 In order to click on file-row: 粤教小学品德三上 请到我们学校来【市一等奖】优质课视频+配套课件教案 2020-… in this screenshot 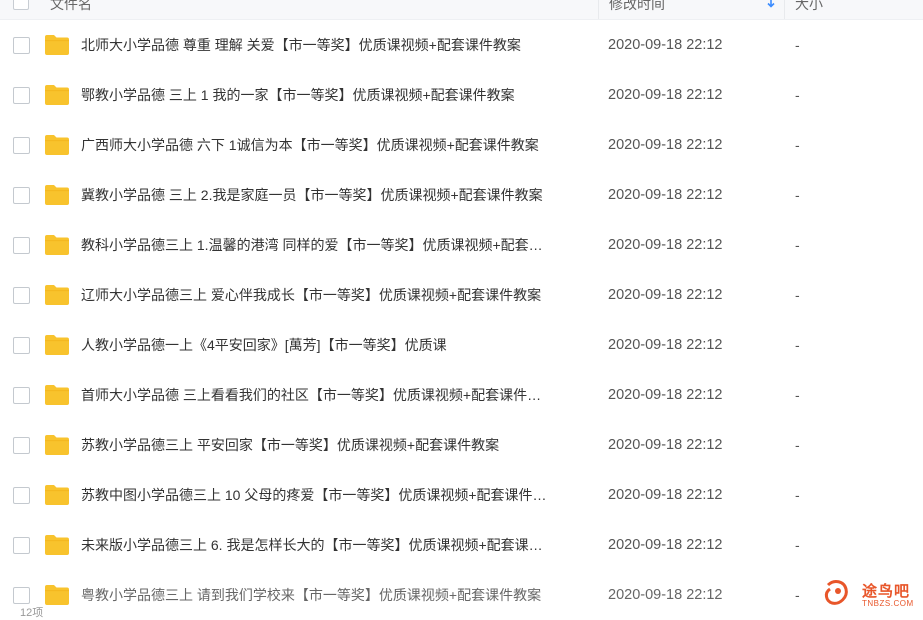, I will do `click(461, 595)`.